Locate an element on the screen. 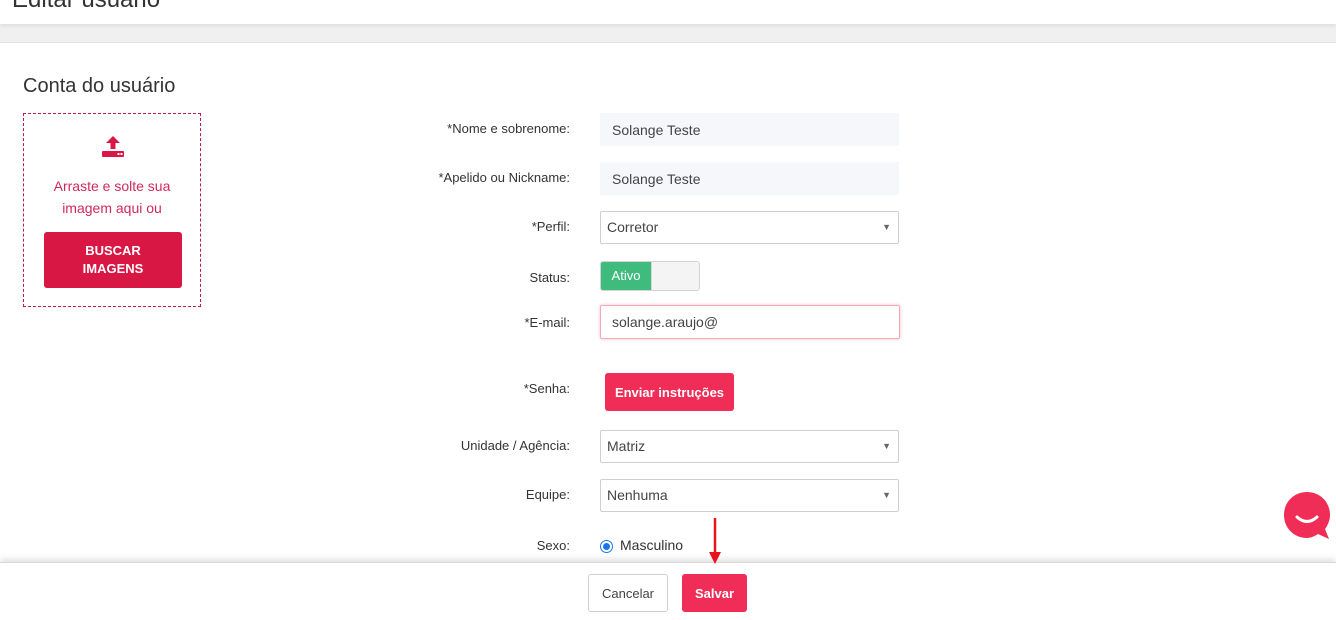  form-row-status: Status: Ativo is located at coordinates (668, 279).